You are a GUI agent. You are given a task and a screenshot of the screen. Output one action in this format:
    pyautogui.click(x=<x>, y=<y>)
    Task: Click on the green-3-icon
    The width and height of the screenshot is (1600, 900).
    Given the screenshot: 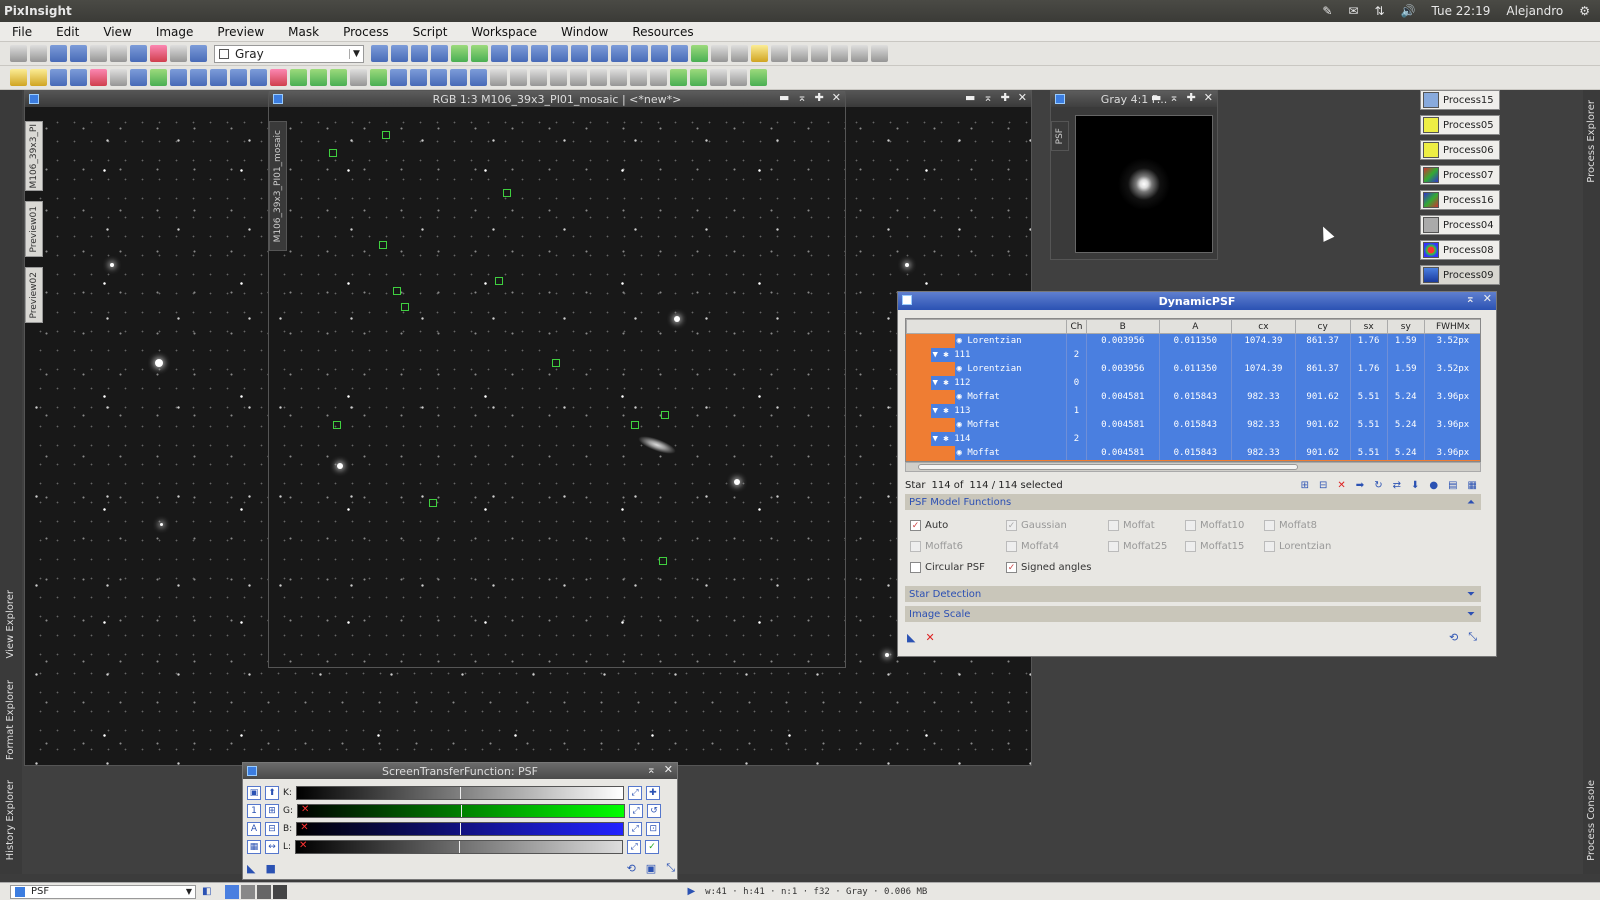 What is the action you would take?
    pyautogui.click(x=318, y=77)
    